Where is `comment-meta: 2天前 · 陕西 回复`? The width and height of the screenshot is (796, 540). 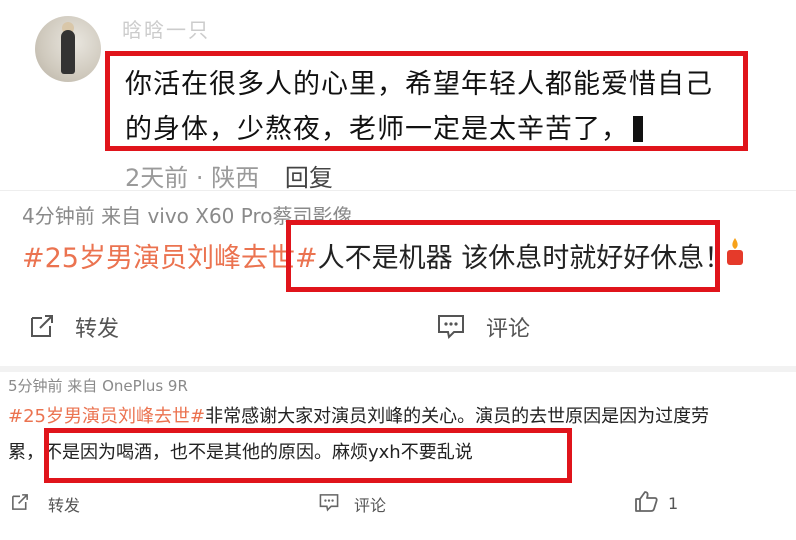 comment-meta: 2天前 · 陕西 回复 is located at coordinates (229, 175).